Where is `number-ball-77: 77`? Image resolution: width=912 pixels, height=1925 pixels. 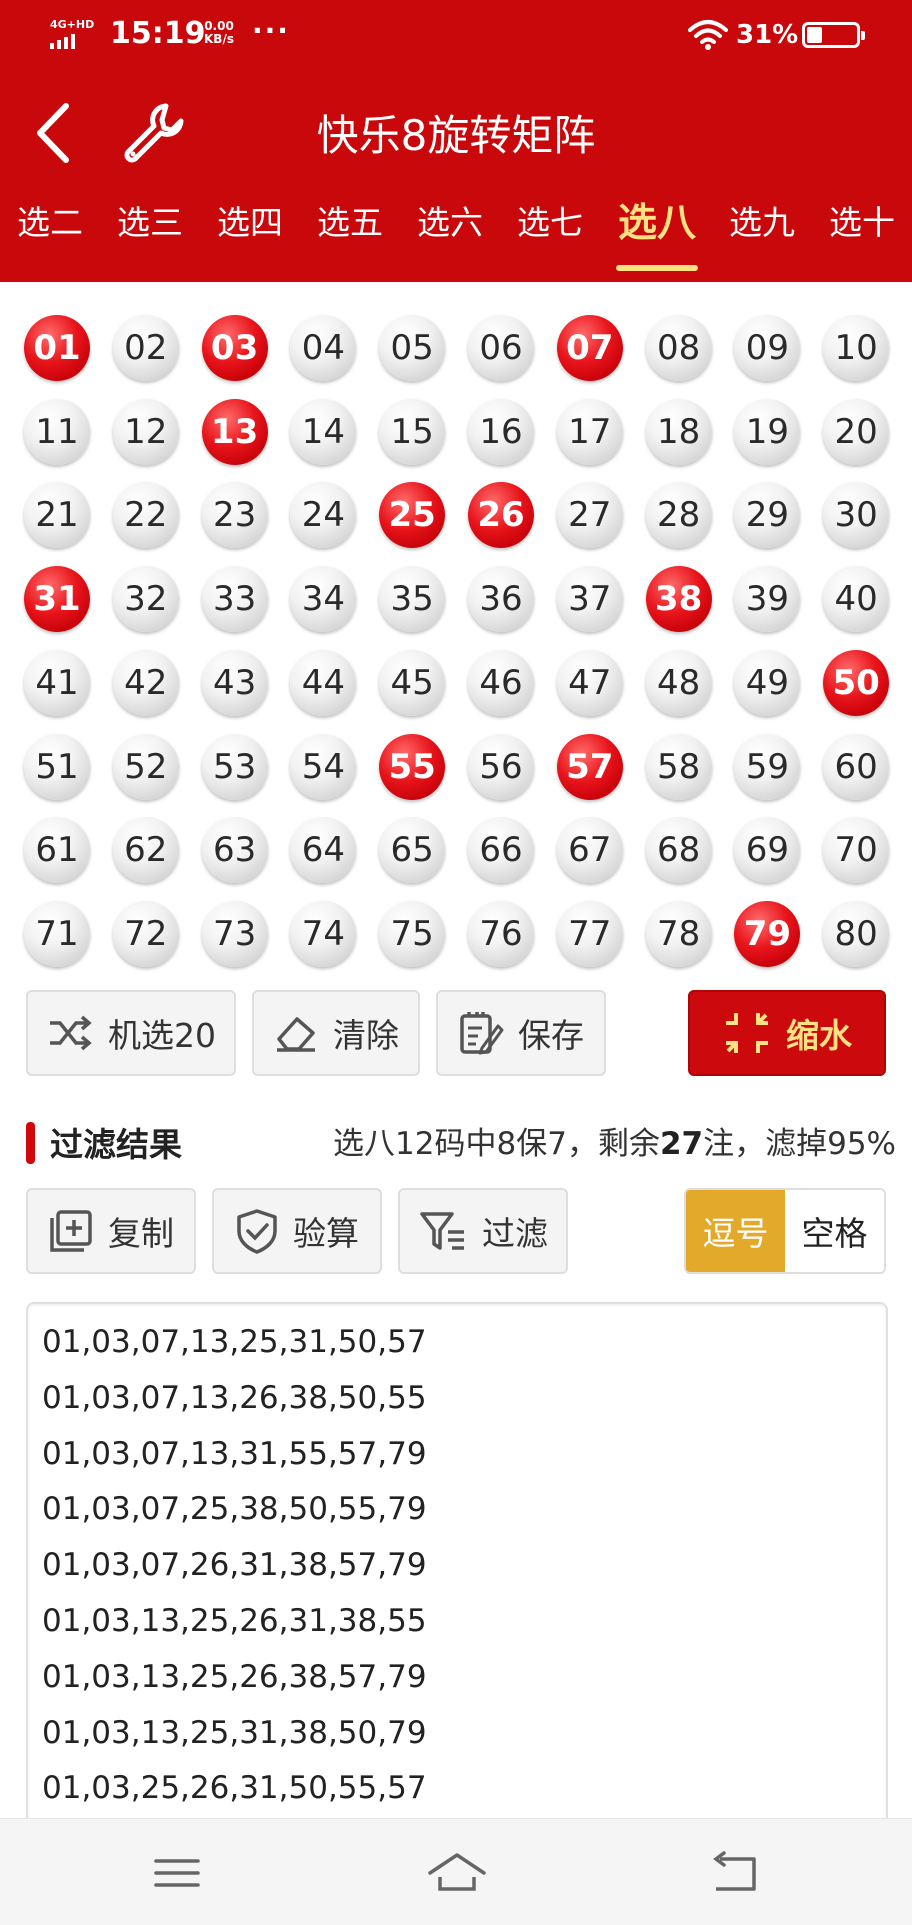 number-ball-77: 77 is located at coordinates (589, 933).